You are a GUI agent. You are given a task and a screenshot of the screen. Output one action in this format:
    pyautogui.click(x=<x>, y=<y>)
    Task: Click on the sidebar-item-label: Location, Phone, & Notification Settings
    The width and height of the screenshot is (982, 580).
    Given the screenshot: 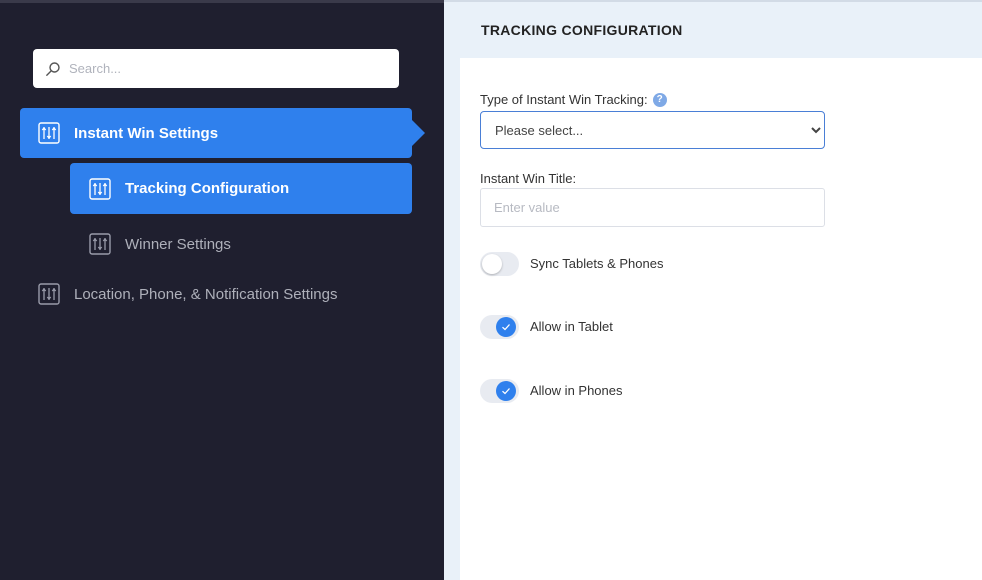 What is the action you would take?
    pyautogui.click(x=206, y=294)
    